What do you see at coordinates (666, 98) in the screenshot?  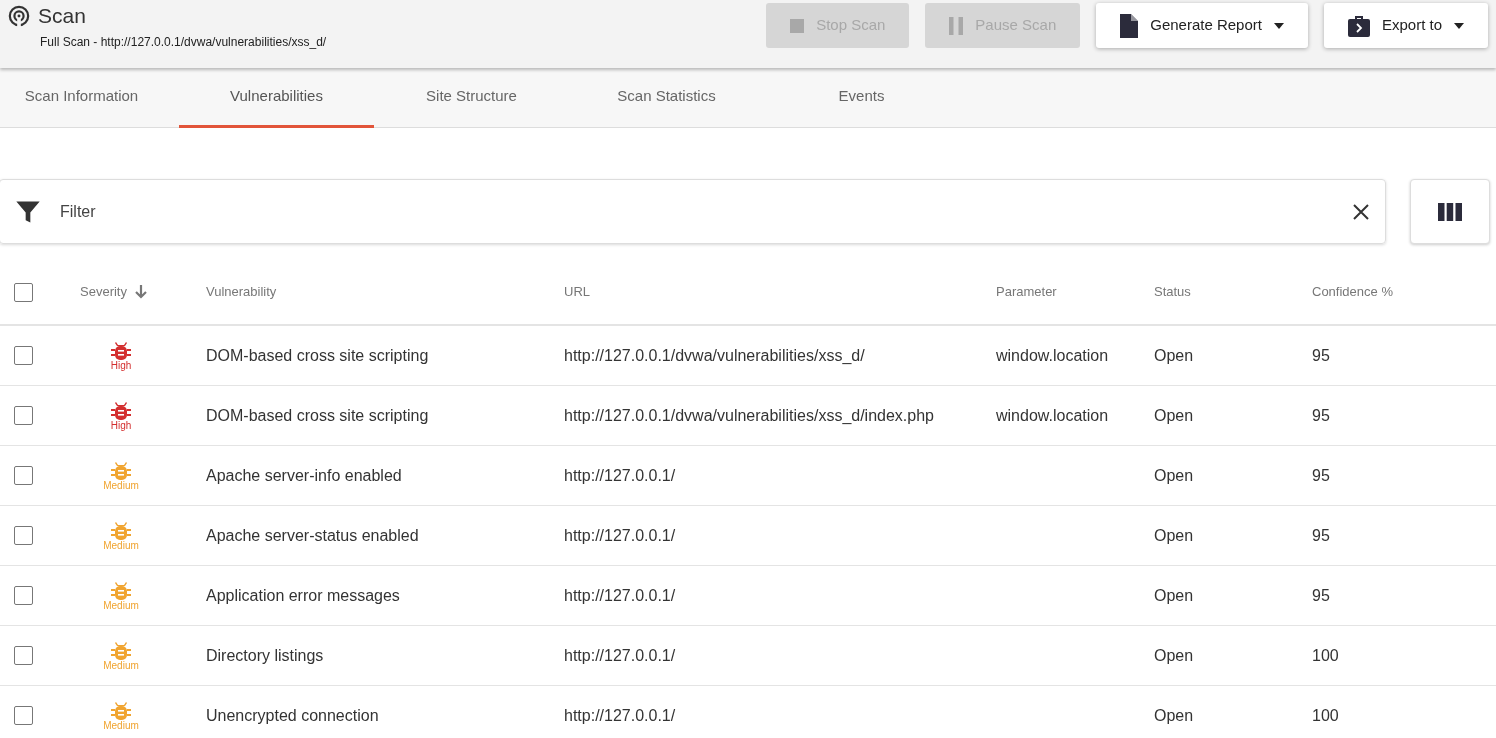 I see `tab: Scan Statistics` at bounding box center [666, 98].